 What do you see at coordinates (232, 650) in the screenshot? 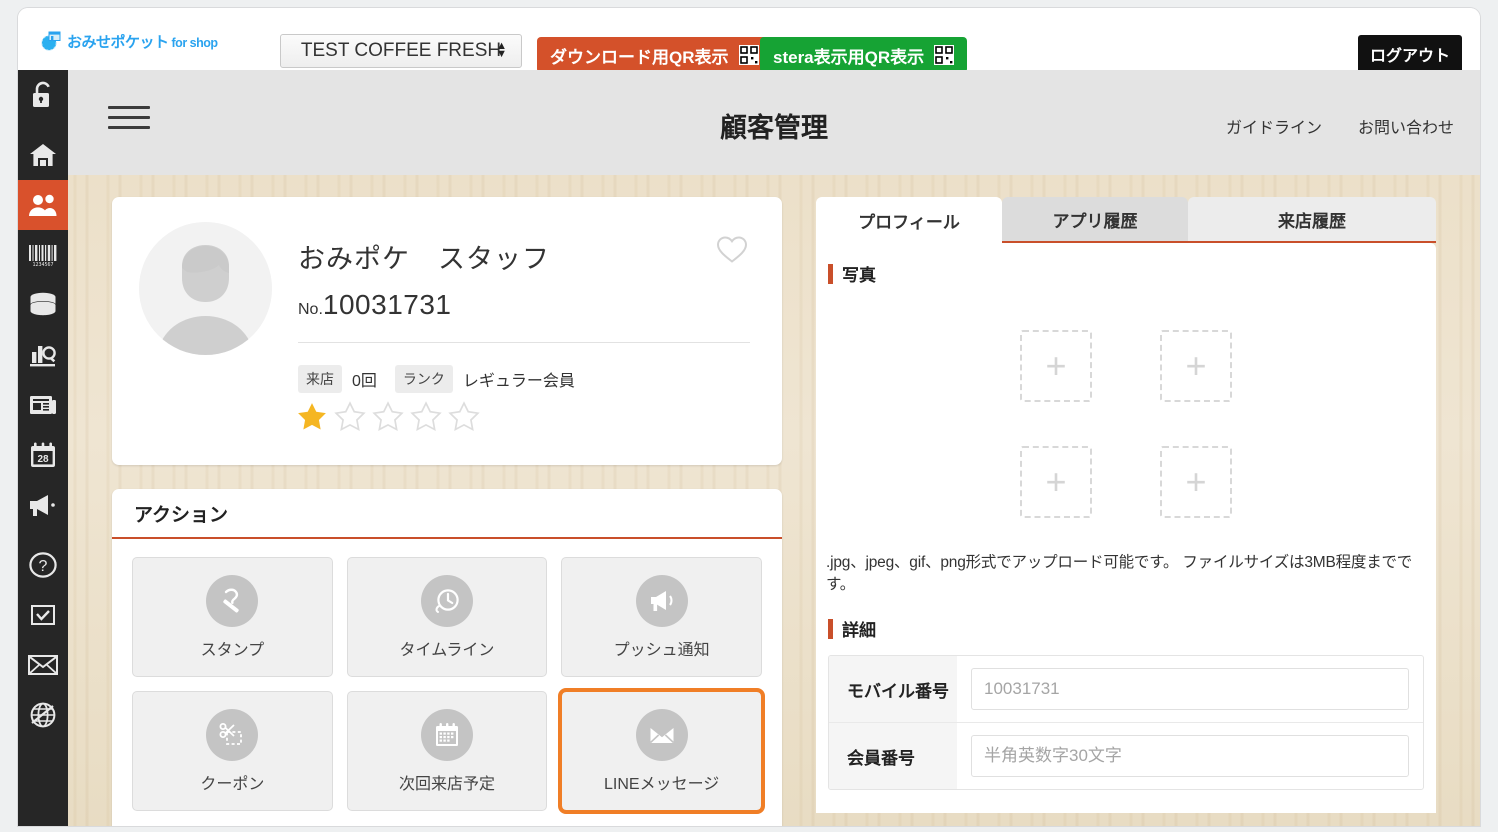
I see `action-label: スタンプ` at bounding box center [232, 650].